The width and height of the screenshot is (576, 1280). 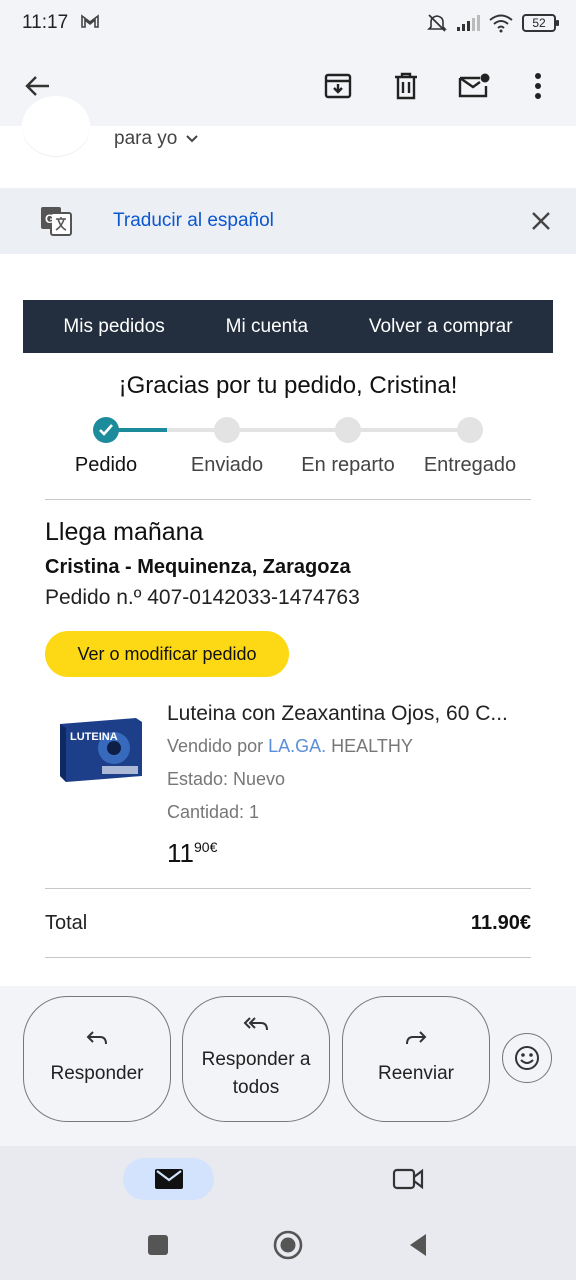 I want to click on product-quantity: Cantidad: 1, so click(x=213, y=812).